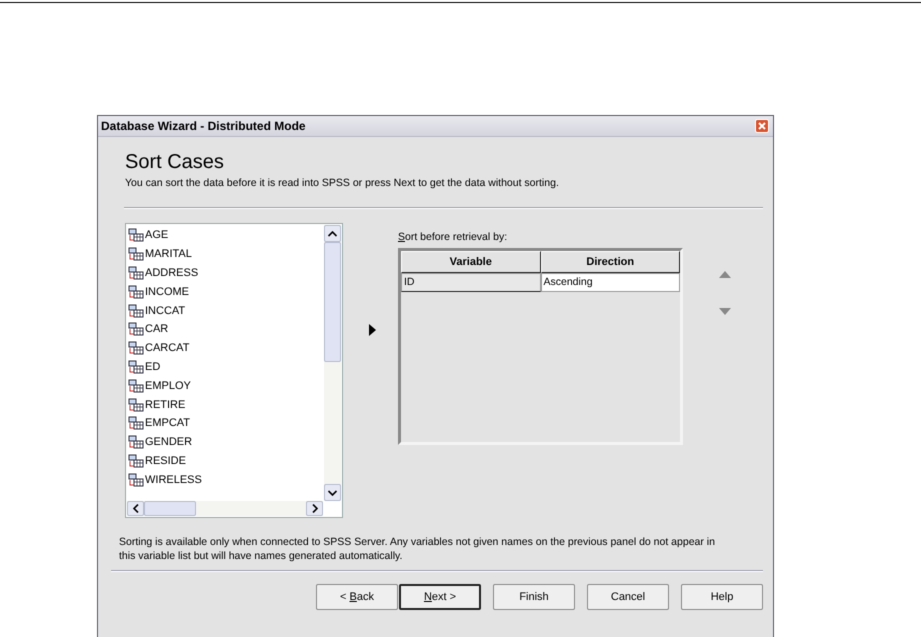 The height and width of the screenshot is (637, 921). I want to click on variable-item: RETIRE, so click(225, 404).